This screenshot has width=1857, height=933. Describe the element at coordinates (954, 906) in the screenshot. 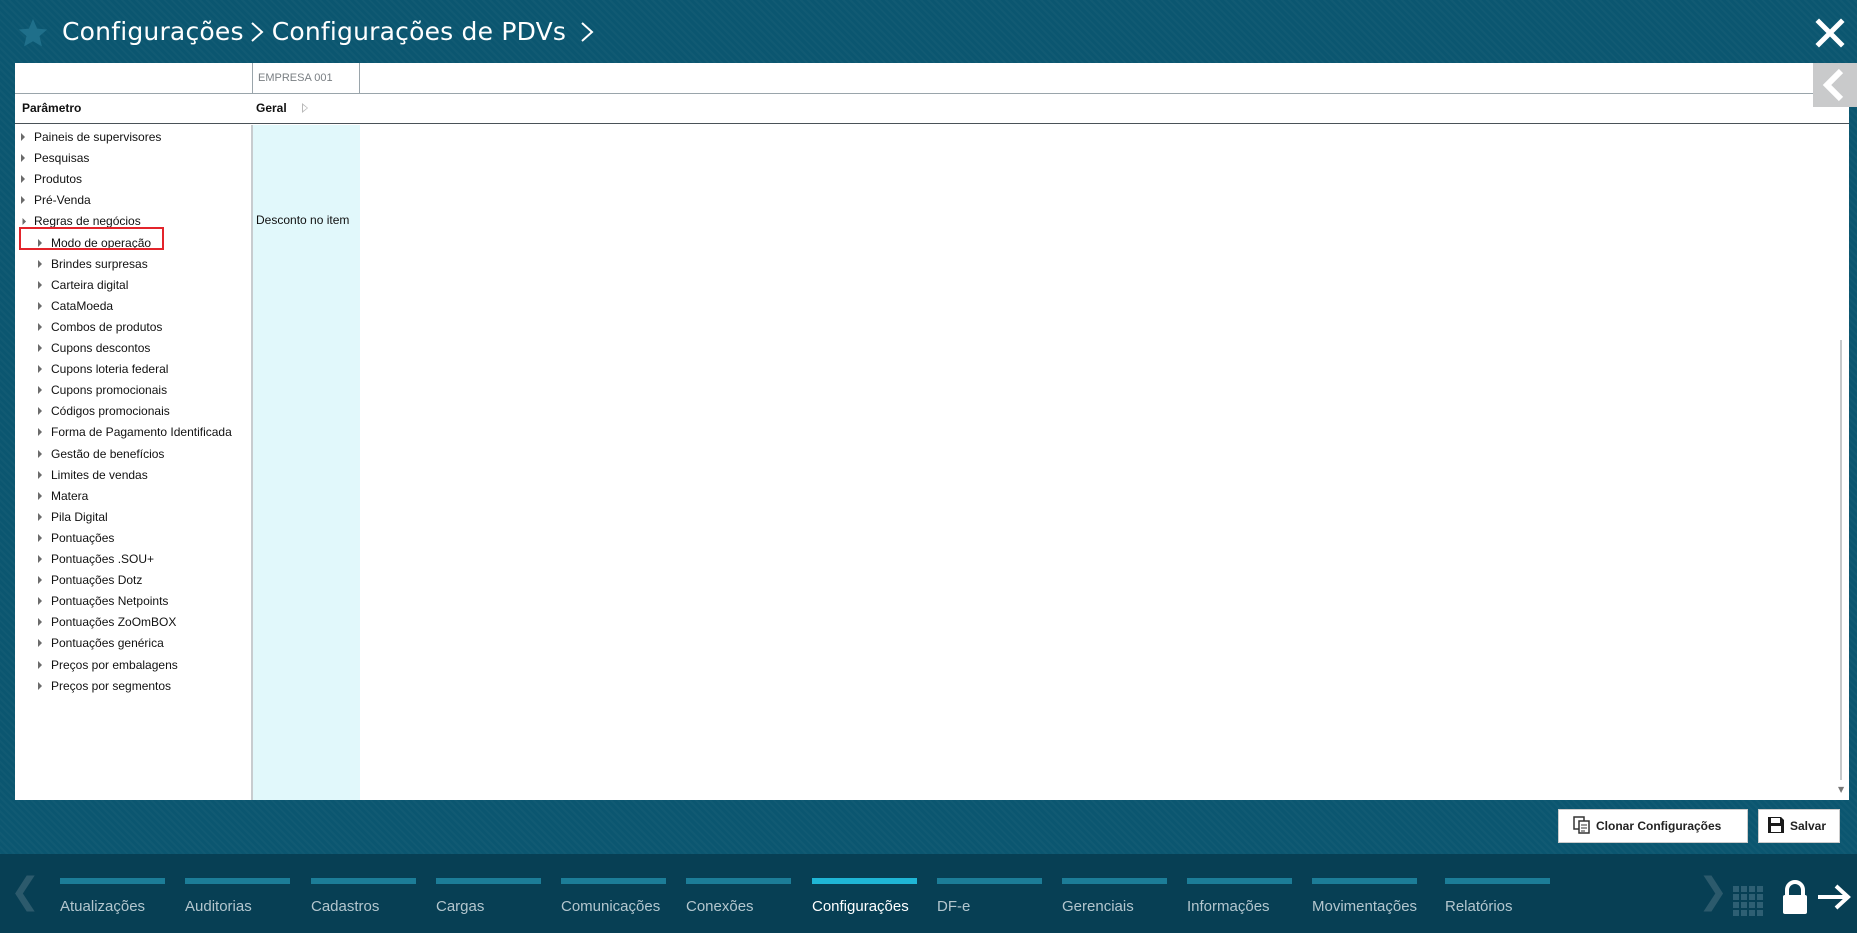

I see `nav-tab-label: DF-e` at that location.